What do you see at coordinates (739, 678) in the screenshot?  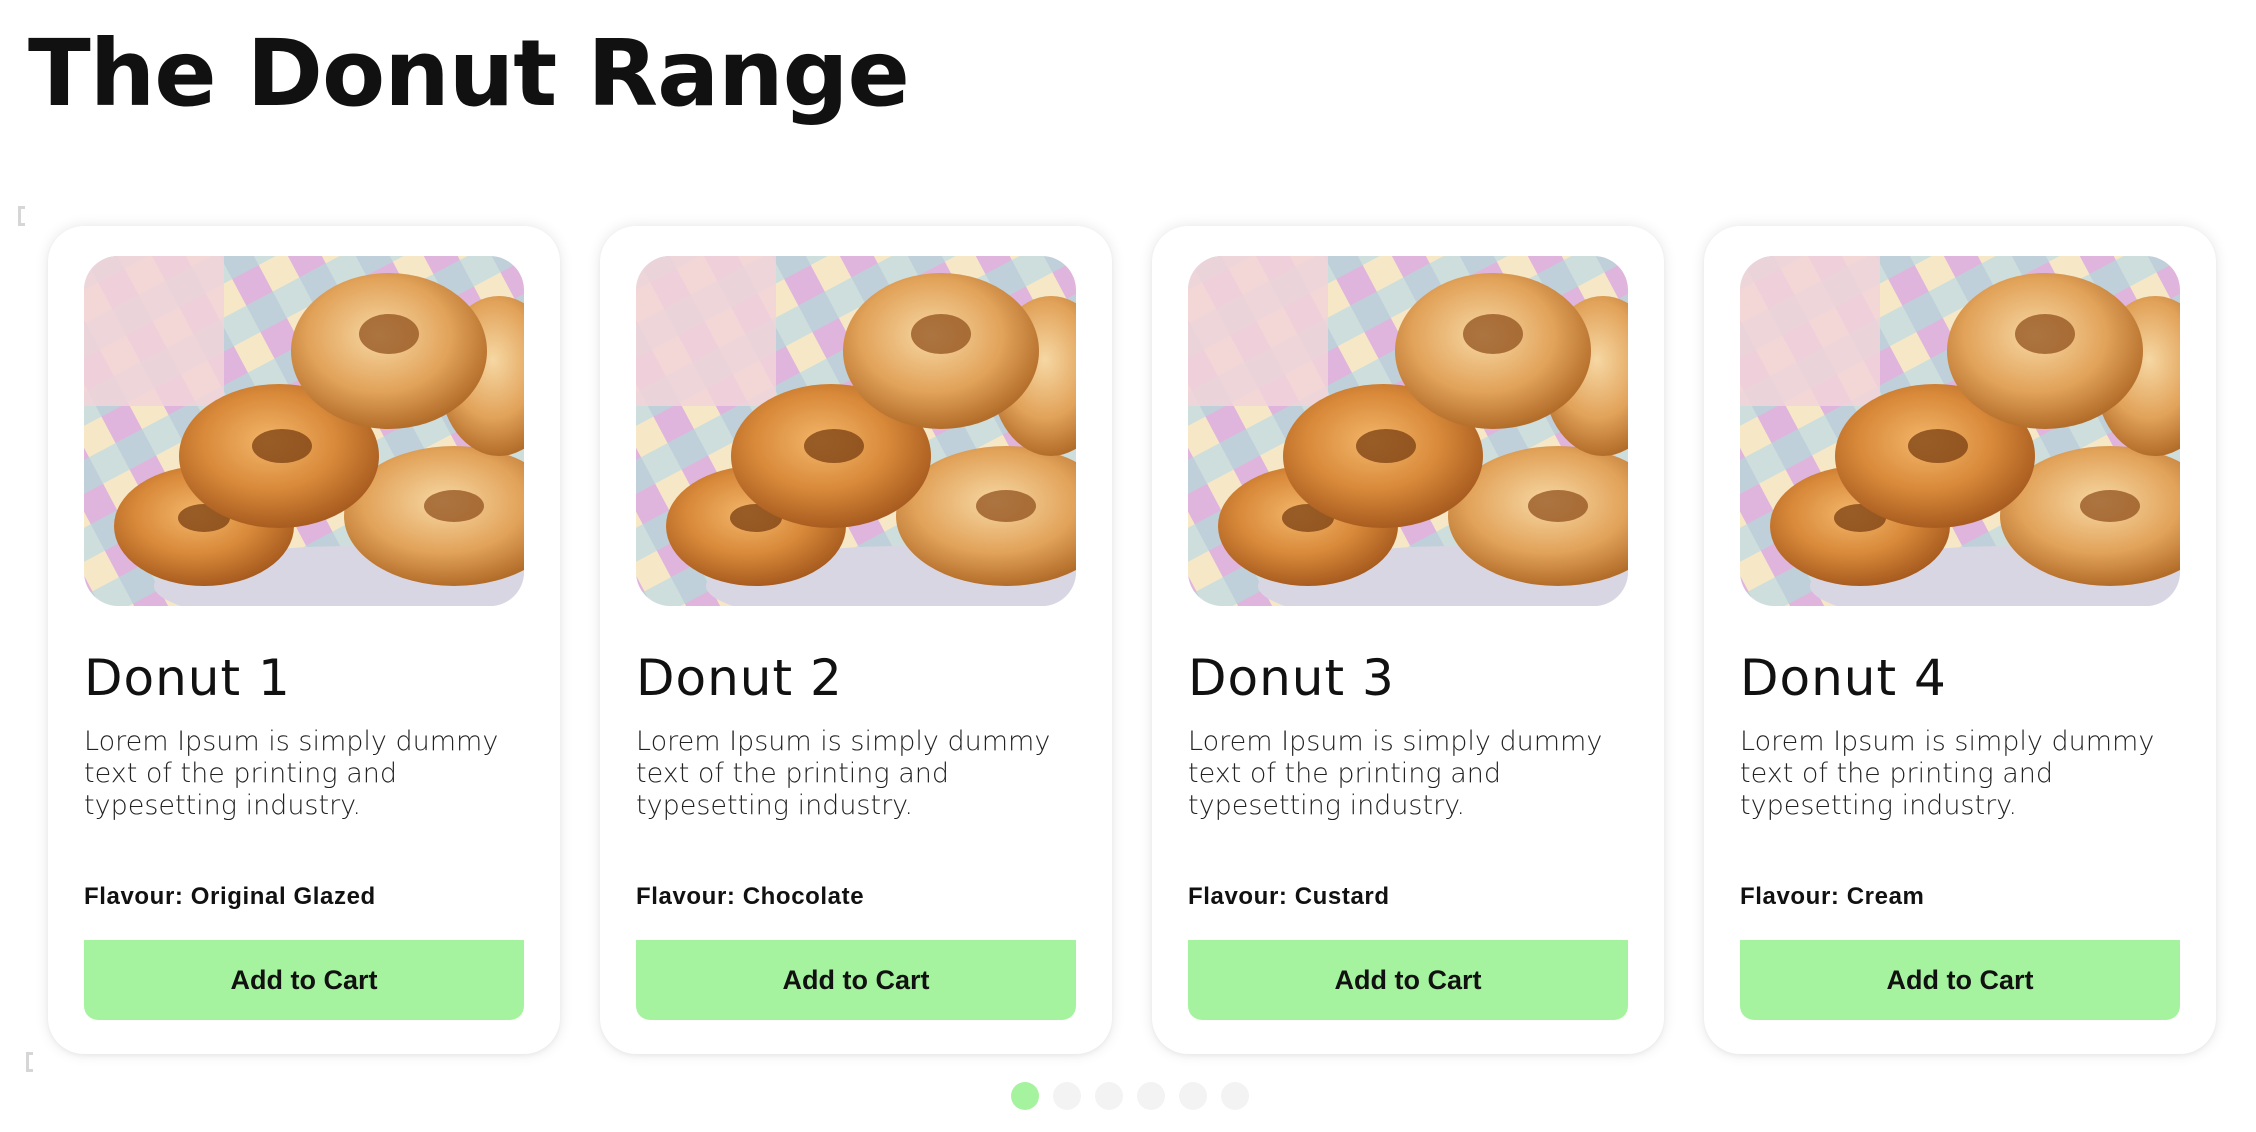 I see `card-title: Donut 2` at bounding box center [739, 678].